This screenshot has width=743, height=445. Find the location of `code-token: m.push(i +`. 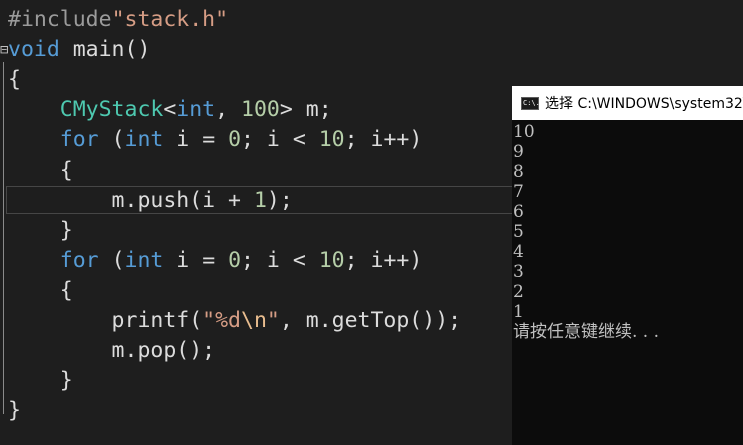

code-token: m.push(i + is located at coordinates (131, 200).